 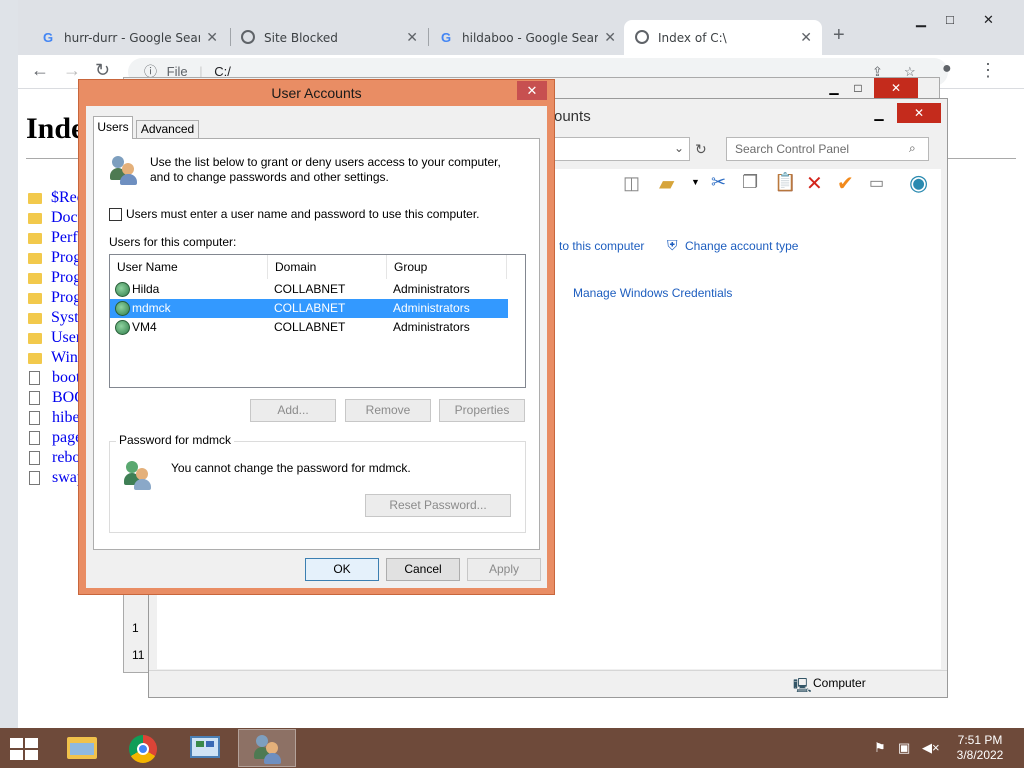 What do you see at coordinates (55, 378) in the screenshot?
I see `directory-entry: bootmgr` at bounding box center [55, 378].